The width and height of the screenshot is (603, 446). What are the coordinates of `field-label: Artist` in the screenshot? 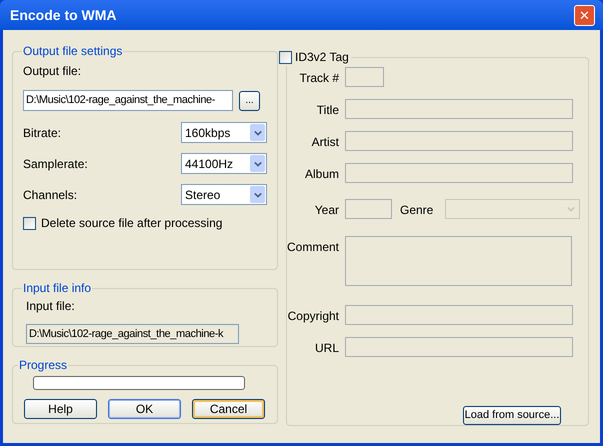 It's located at (325, 142).